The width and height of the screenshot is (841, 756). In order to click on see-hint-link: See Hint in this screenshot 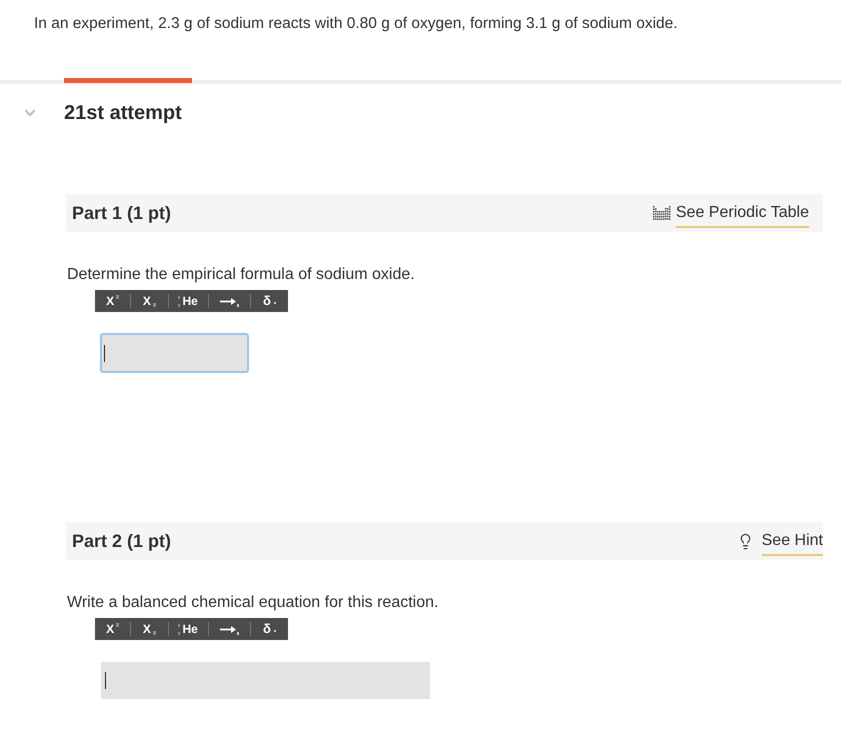, I will do `click(779, 541)`.